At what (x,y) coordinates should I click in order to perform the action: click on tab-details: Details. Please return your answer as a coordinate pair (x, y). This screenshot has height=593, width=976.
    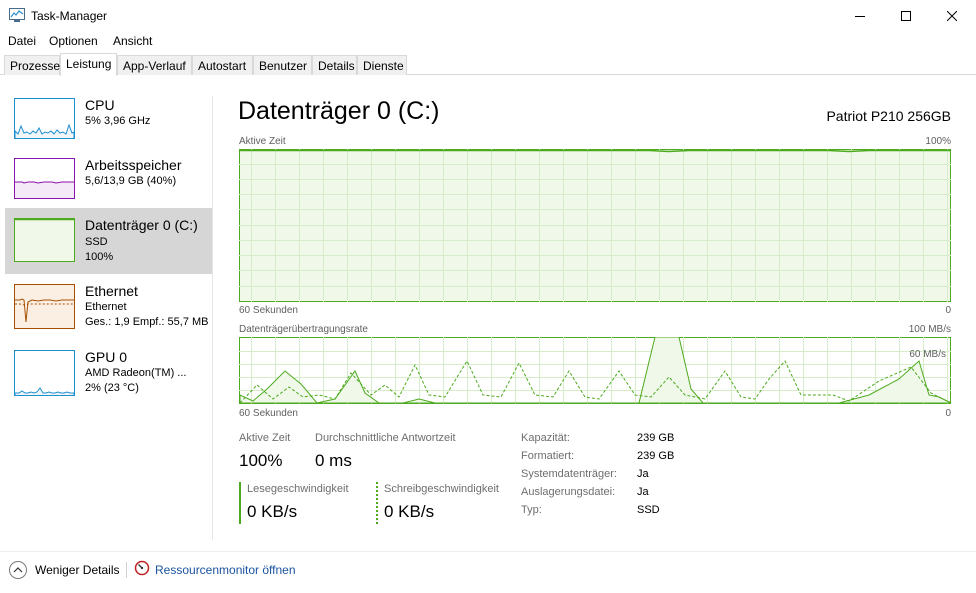
    Looking at the image, I should click on (334, 65).